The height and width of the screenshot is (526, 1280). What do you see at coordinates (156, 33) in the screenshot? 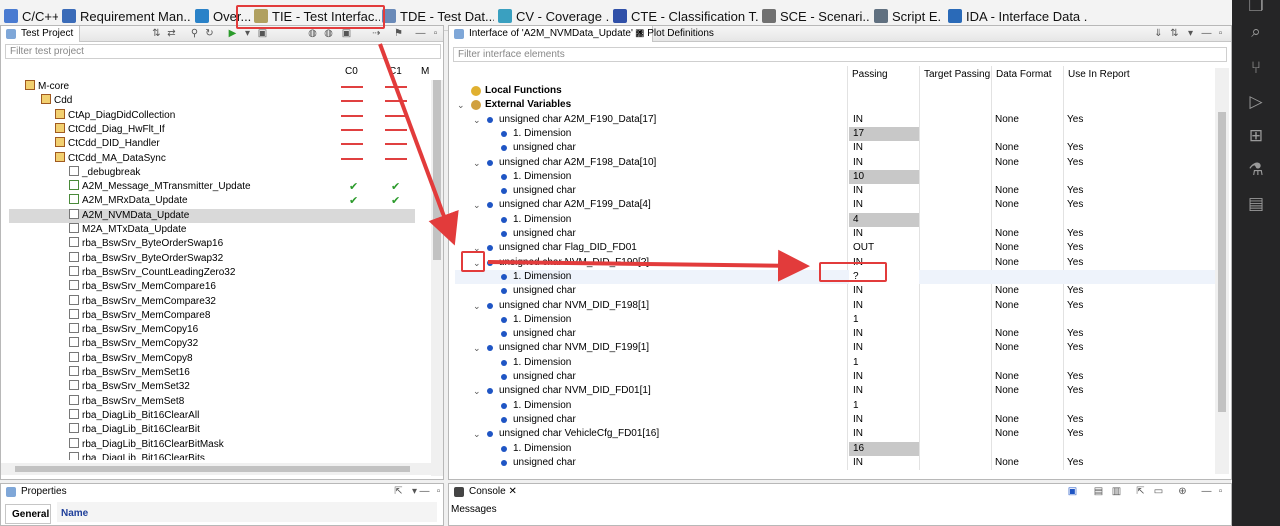
I see `link-icon: ⇅` at bounding box center [156, 33].